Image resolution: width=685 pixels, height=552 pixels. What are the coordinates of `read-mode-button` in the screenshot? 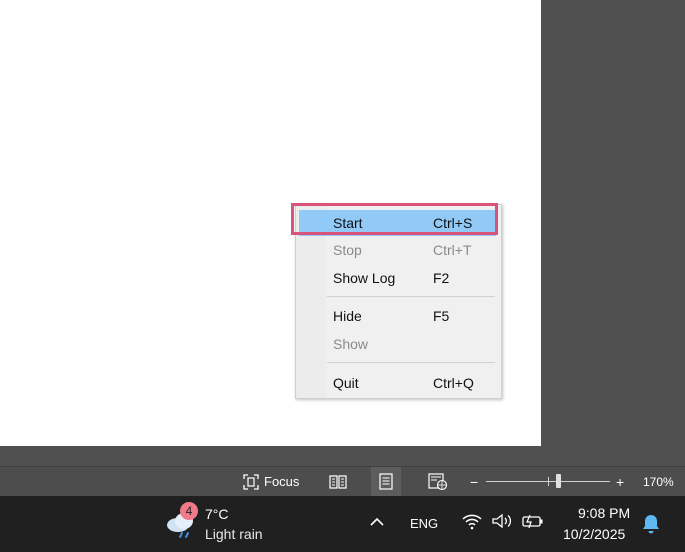 It's located at (338, 481).